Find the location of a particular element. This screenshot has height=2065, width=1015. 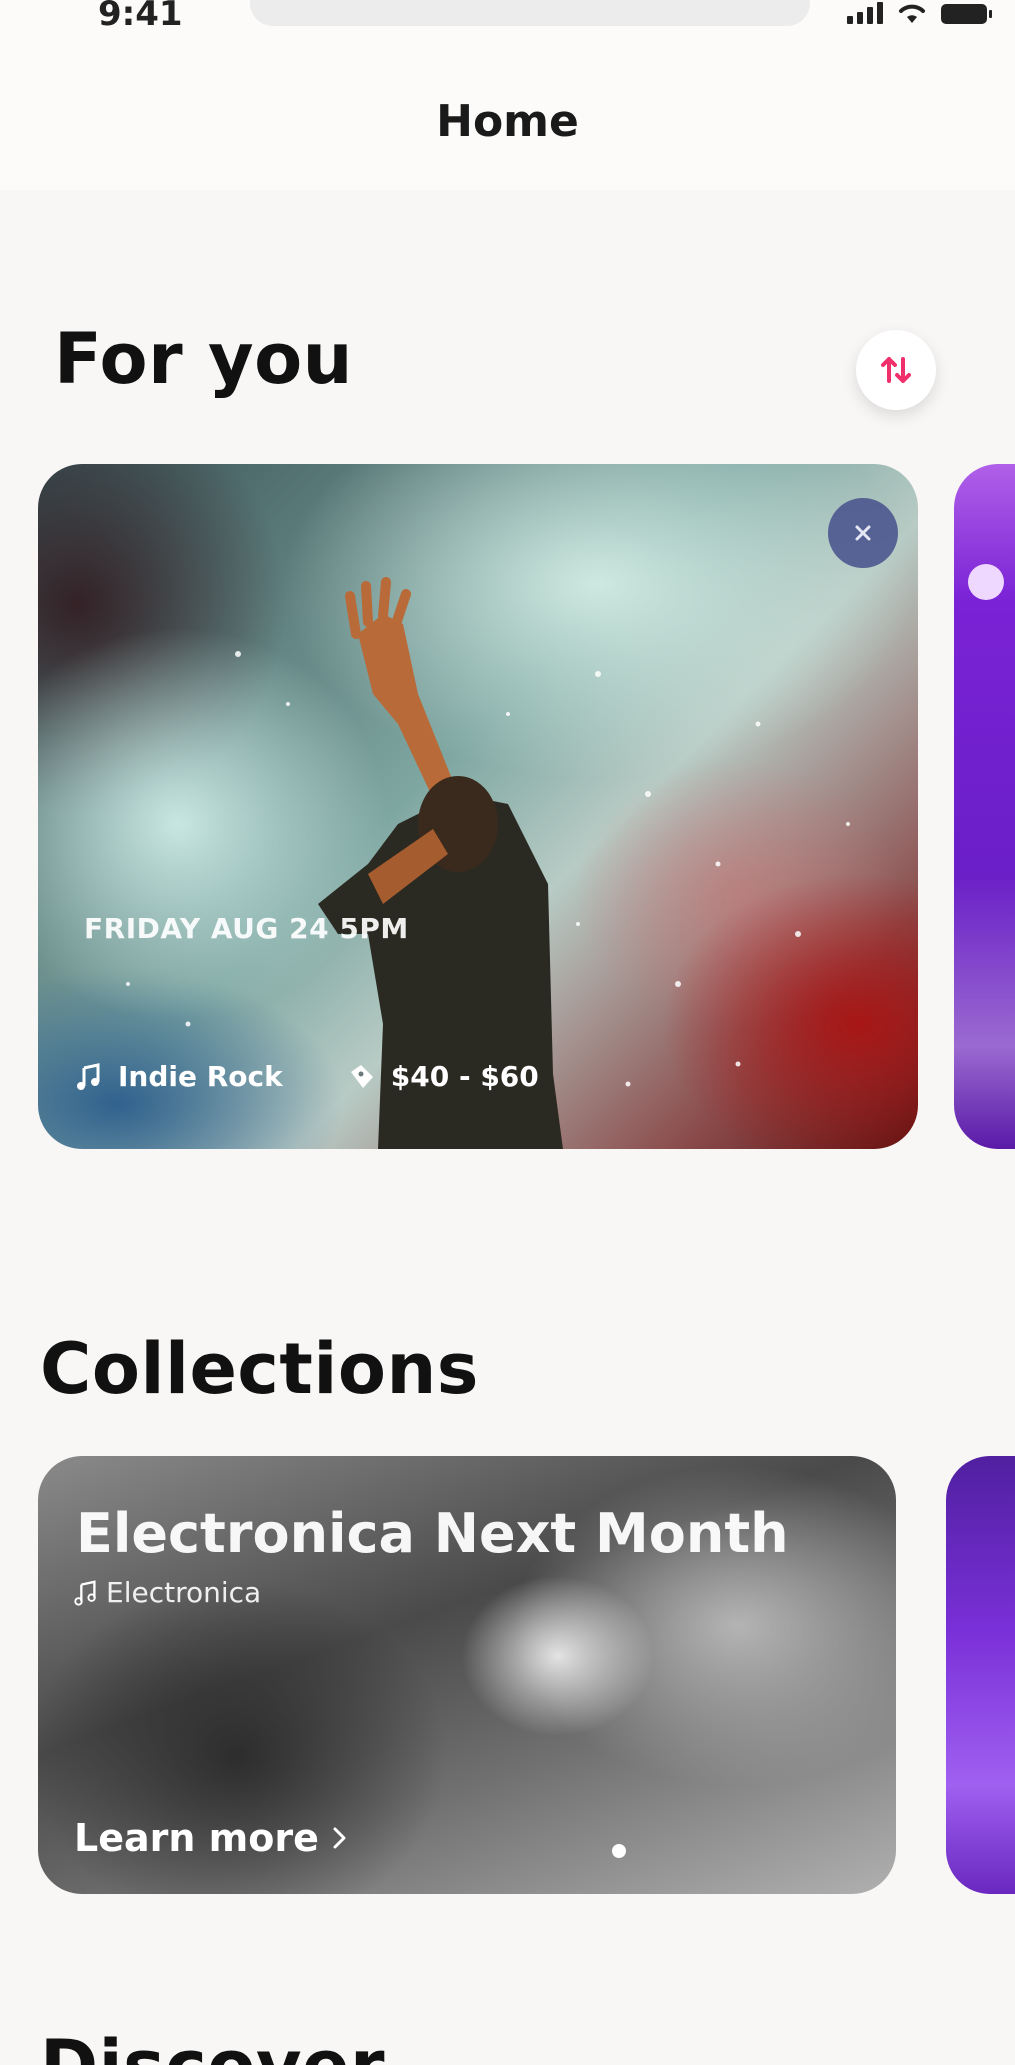

close-icon is located at coordinates (863, 533).